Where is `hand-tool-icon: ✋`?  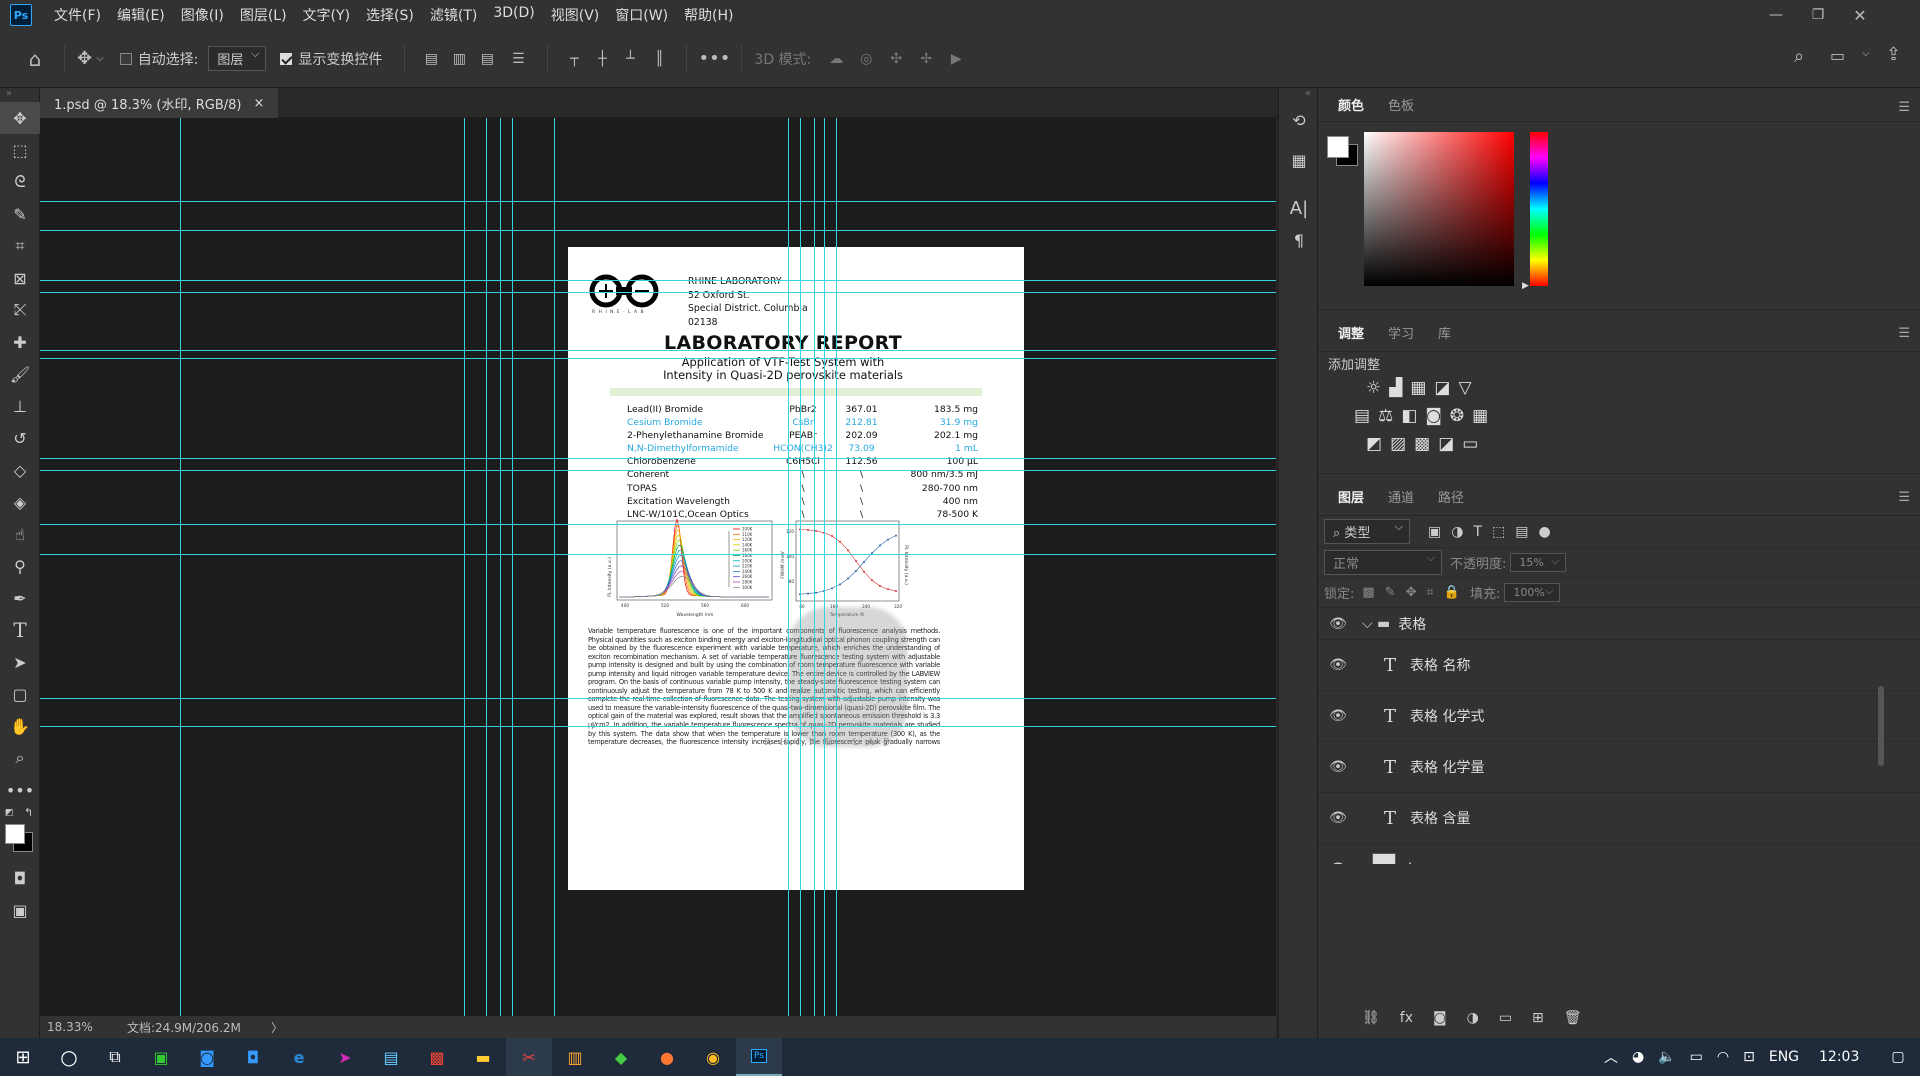
hand-tool-icon: ✋ is located at coordinates (20, 726).